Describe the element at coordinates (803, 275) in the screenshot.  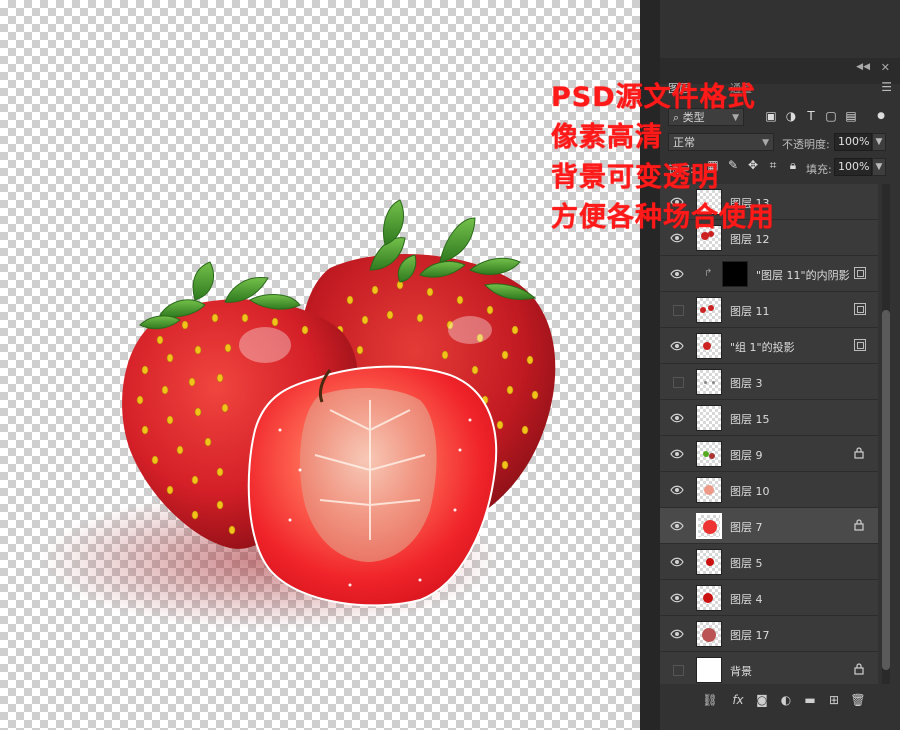
I see `layer-name: "图层 11"的内阴影` at that location.